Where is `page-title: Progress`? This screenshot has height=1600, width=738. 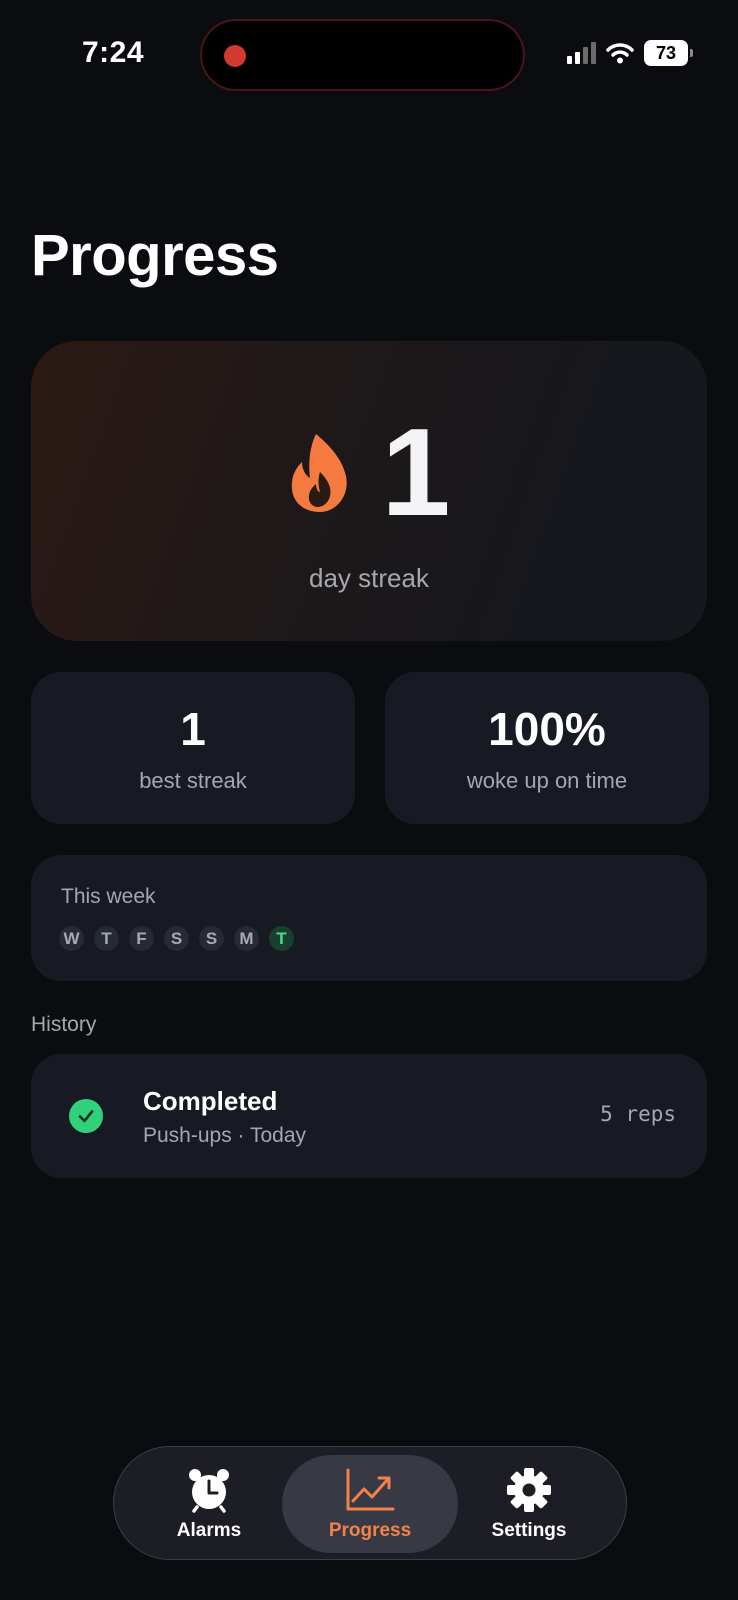
page-title: Progress is located at coordinates (155, 255).